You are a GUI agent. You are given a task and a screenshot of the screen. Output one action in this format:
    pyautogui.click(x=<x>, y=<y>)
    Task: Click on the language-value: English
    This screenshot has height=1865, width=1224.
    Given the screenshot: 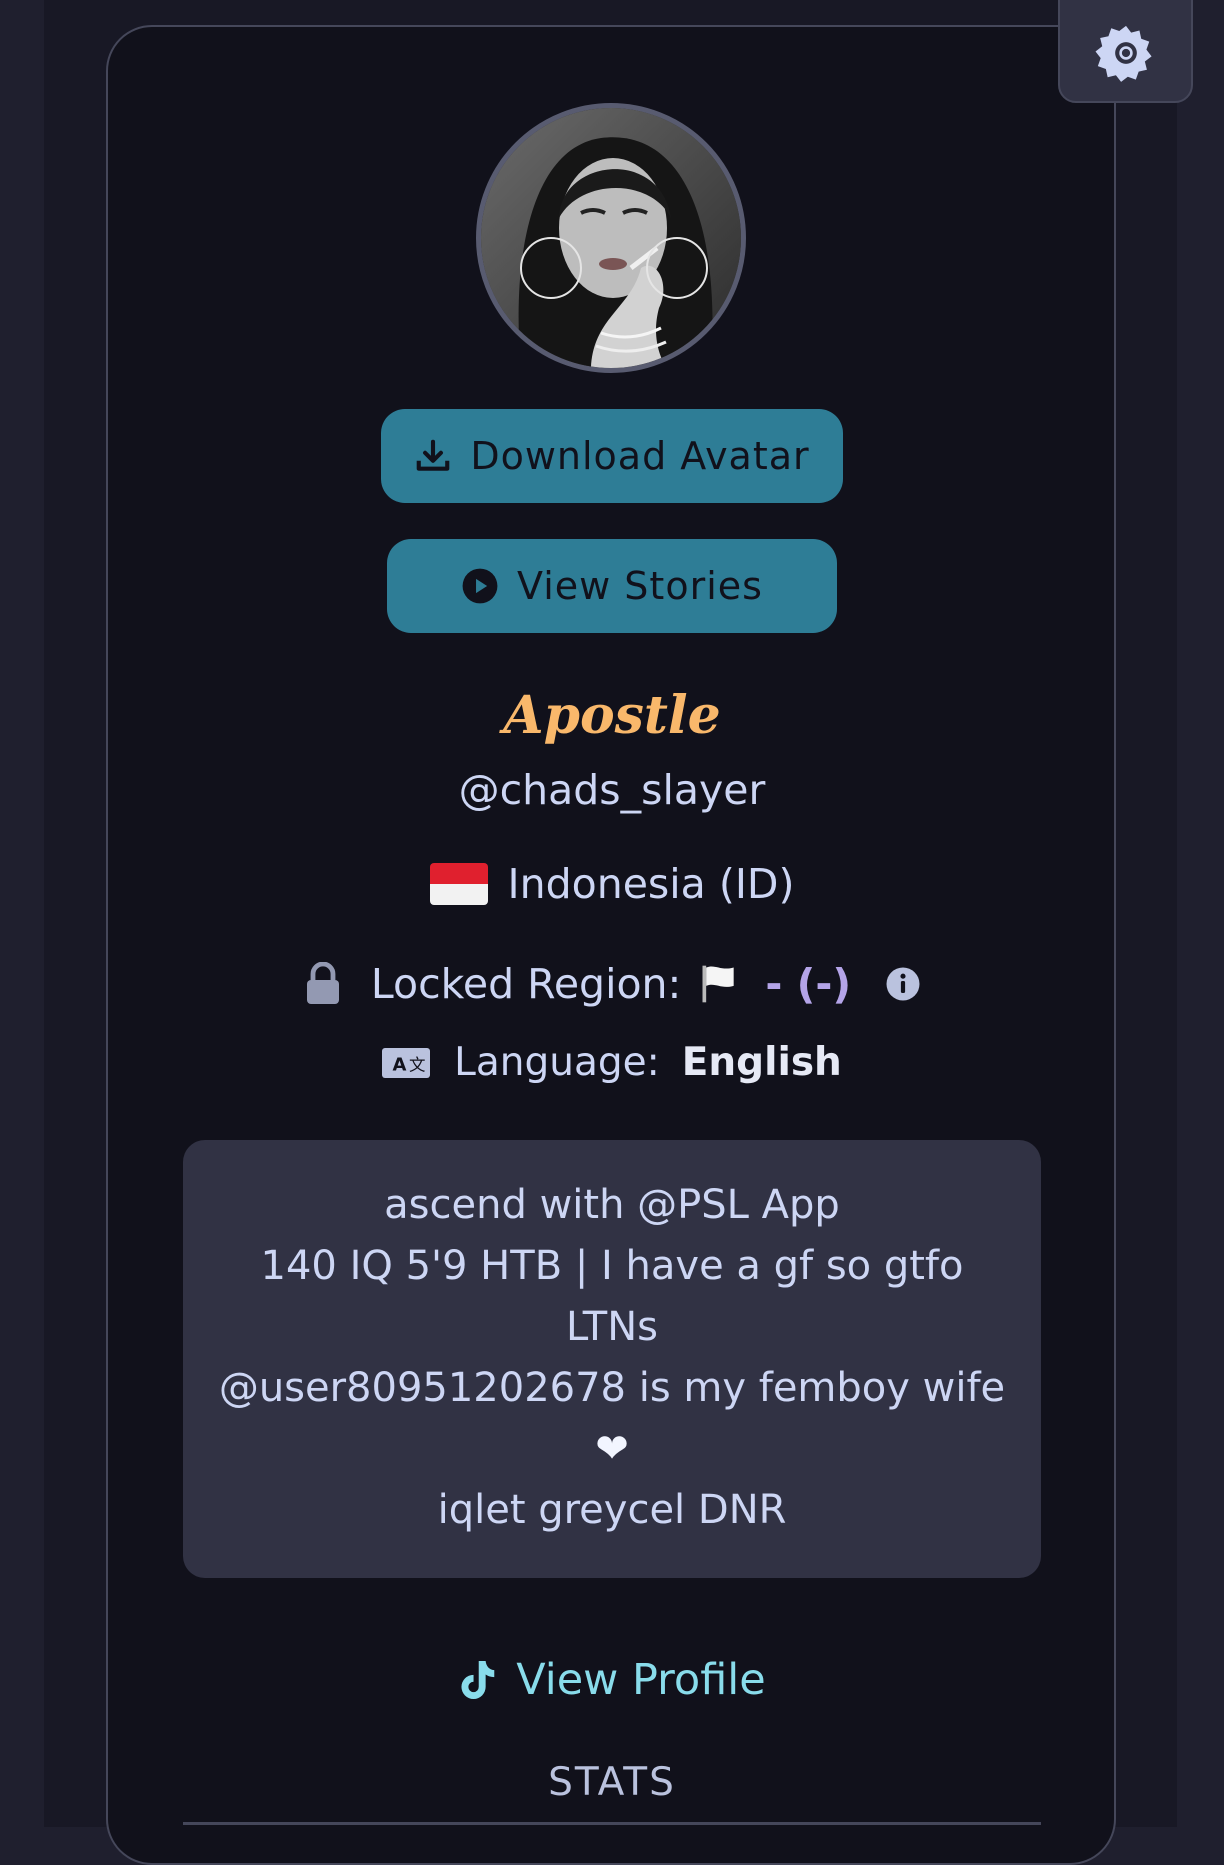 What is the action you would take?
    pyautogui.click(x=761, y=1062)
    